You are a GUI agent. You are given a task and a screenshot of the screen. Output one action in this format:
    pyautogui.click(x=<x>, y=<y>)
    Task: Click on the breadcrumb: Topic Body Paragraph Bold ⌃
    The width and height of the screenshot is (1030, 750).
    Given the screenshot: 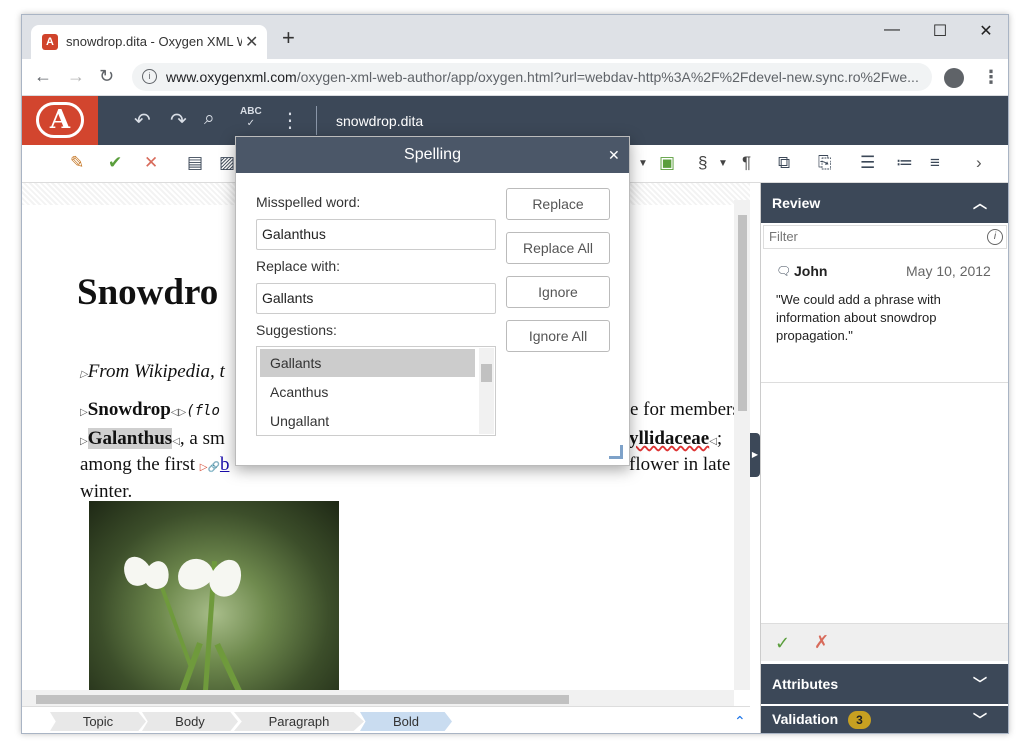 What is the action you would take?
    pyautogui.click(x=386, y=719)
    